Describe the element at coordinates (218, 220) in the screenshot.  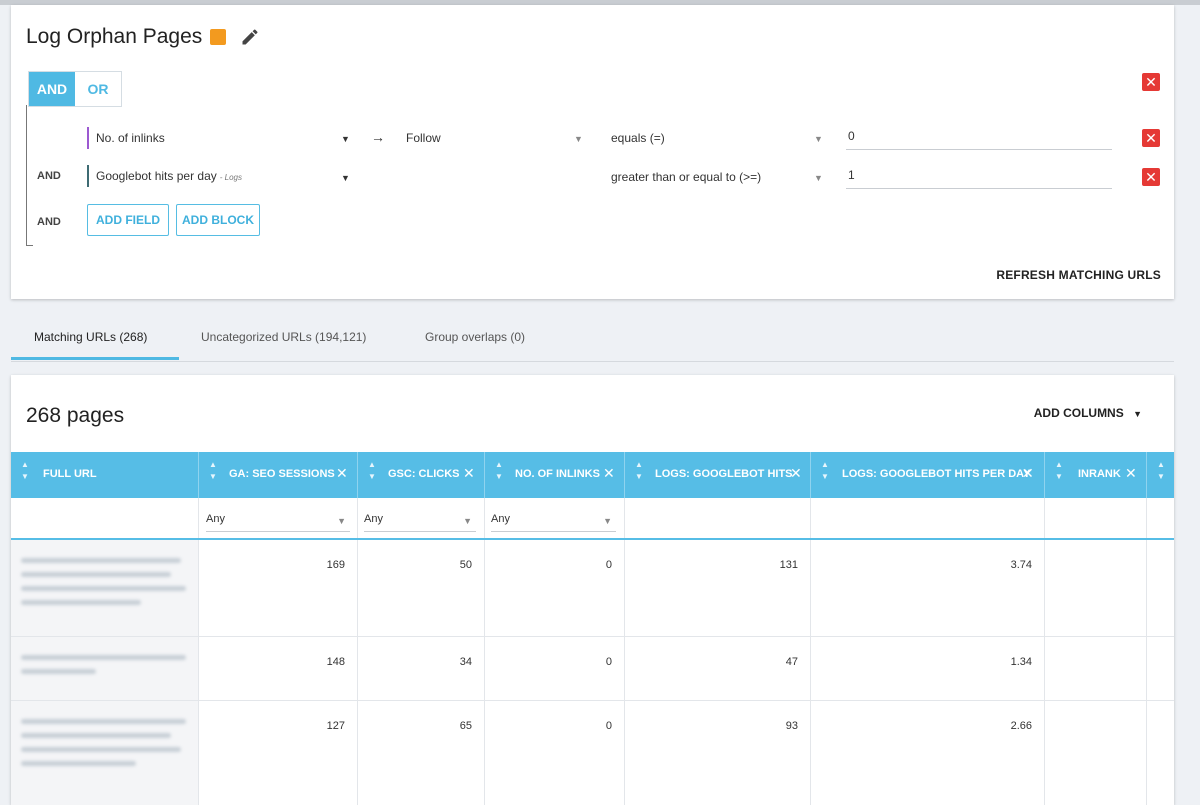
I see `add-block-button: ADD BLOCK` at that location.